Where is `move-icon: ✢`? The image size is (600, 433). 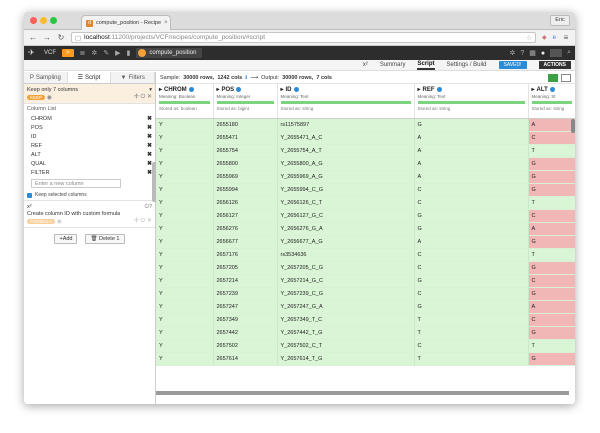 move-icon: ✢ is located at coordinates (136, 97).